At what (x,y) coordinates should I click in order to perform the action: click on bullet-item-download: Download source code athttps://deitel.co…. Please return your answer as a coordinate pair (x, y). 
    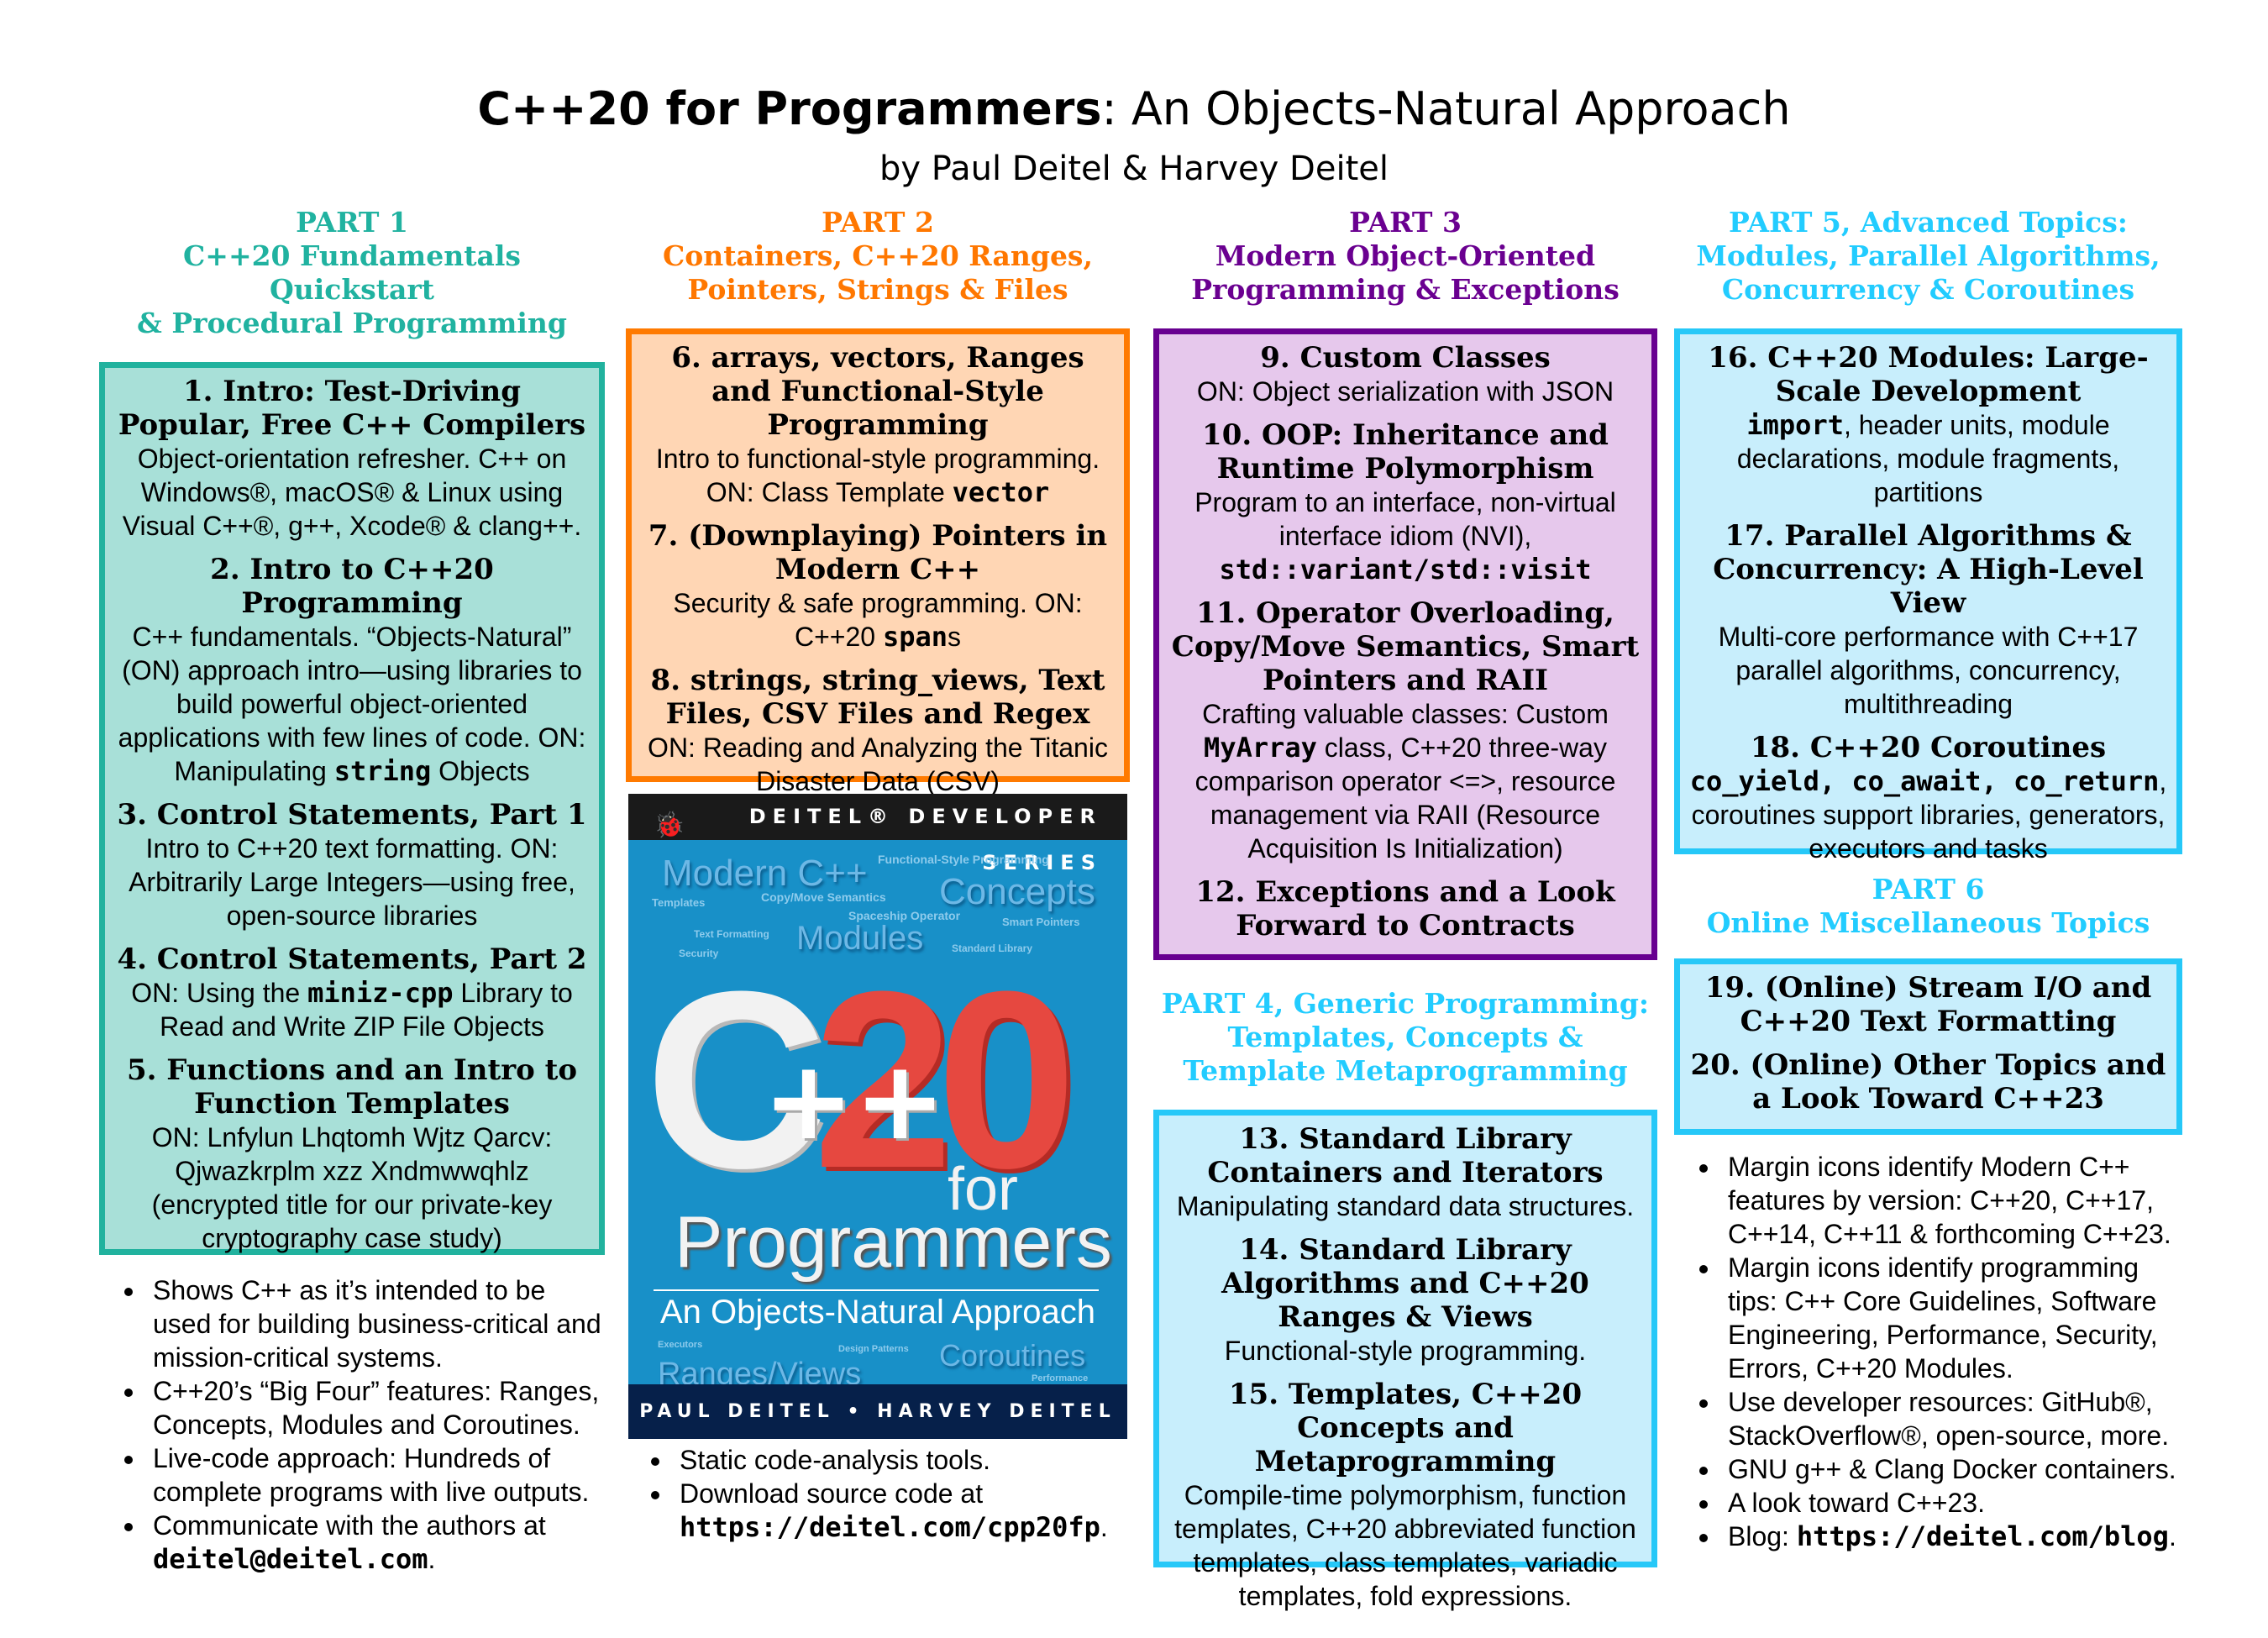
    Looking at the image, I should click on (933, 1510).